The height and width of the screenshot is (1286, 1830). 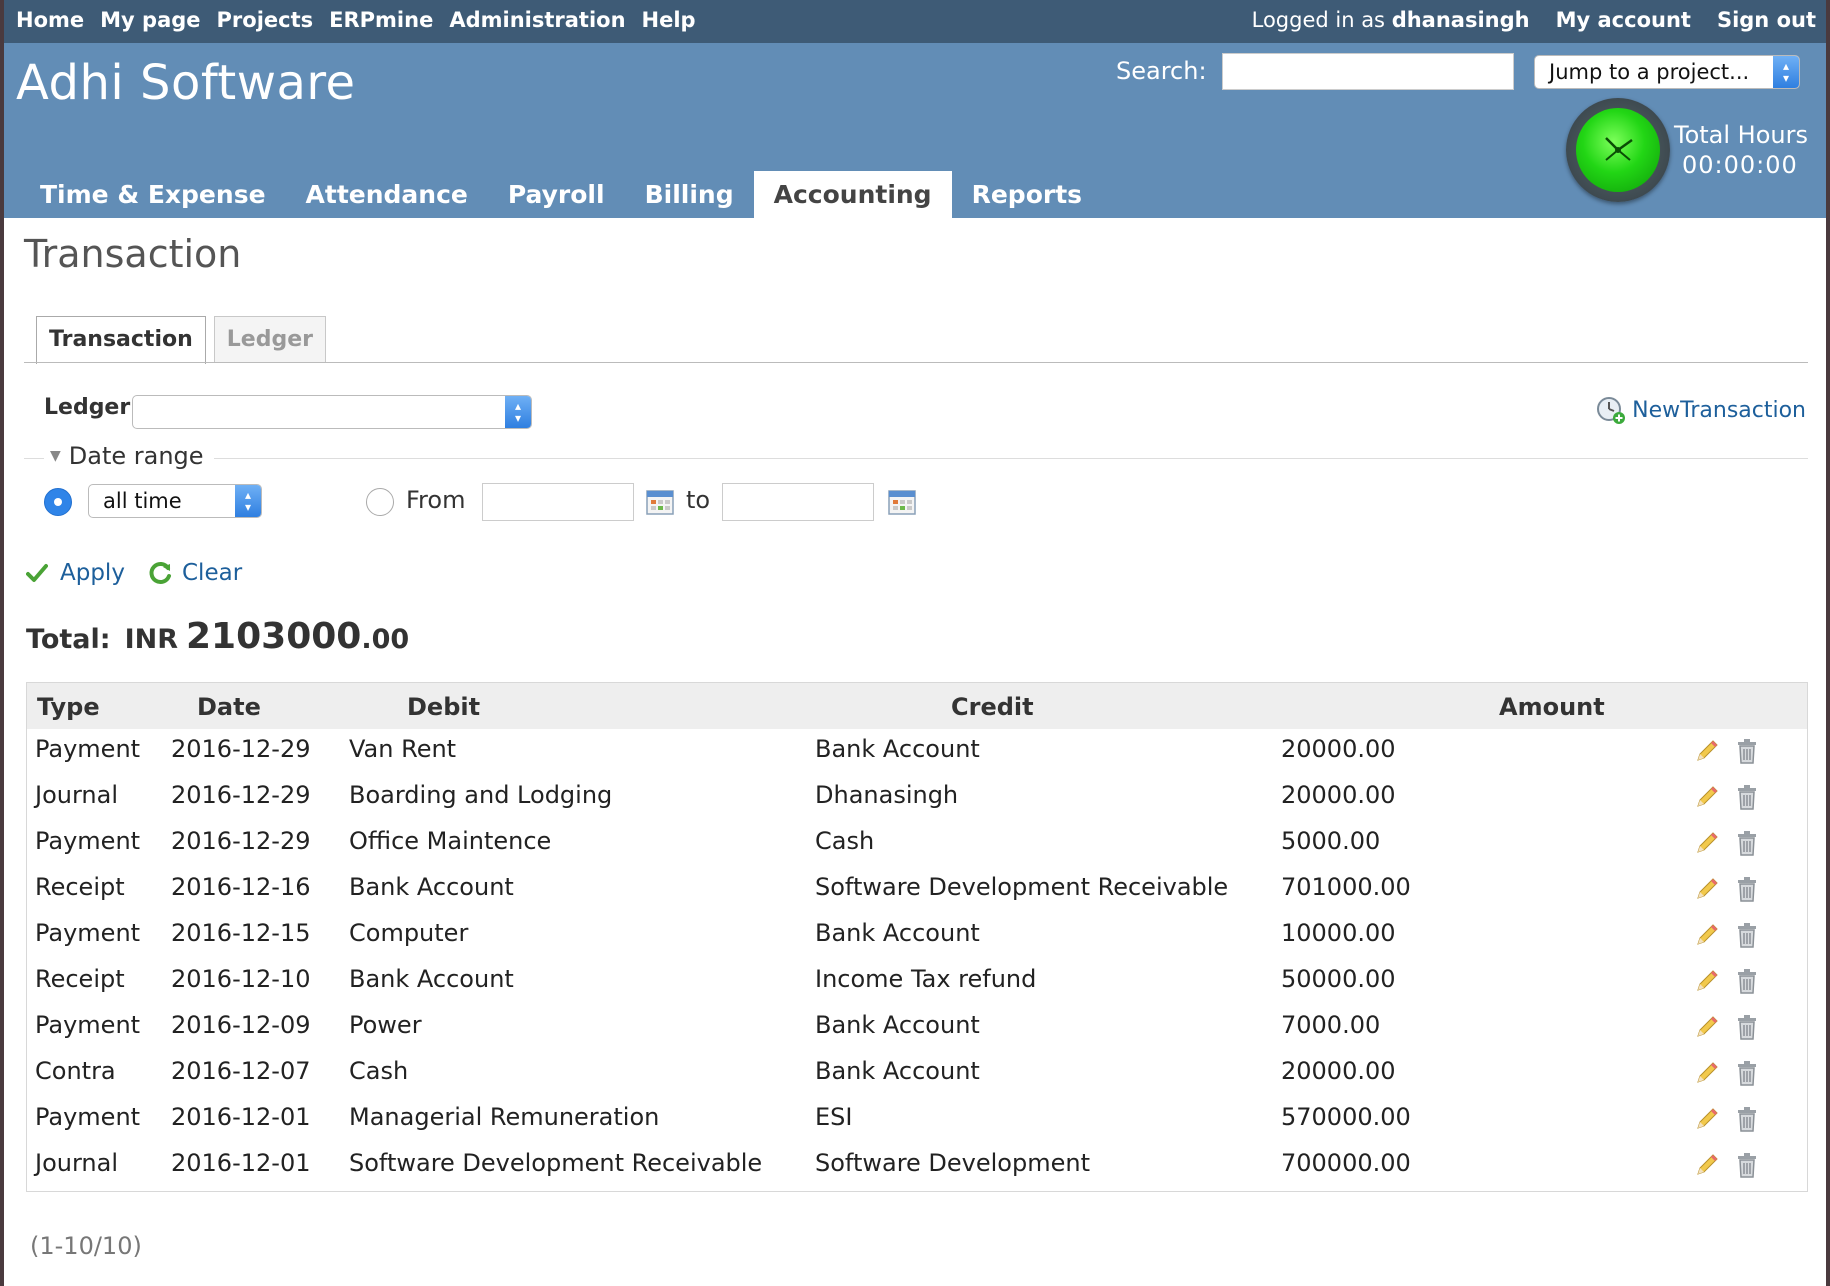 I want to click on sign-out-link: Sign out, so click(x=1766, y=20).